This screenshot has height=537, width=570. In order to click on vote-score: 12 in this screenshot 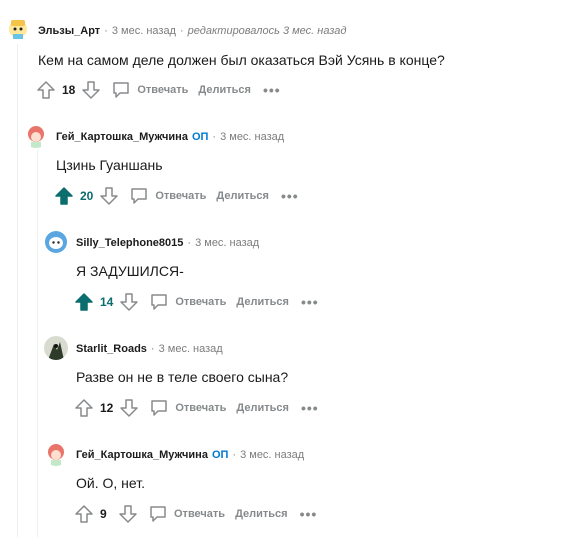, I will do `click(107, 408)`.